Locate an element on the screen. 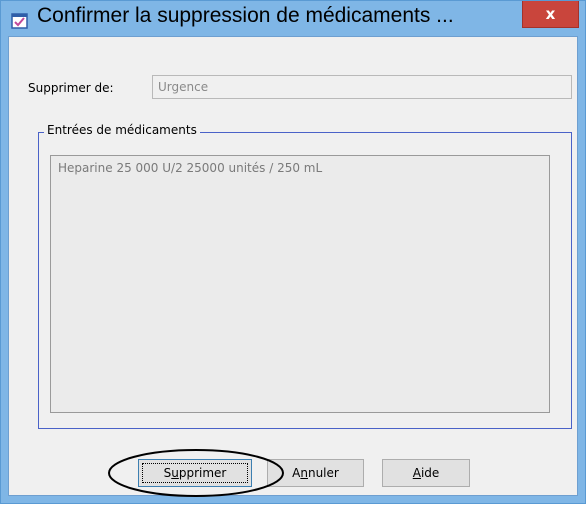  checked-clipboard-icon is located at coordinates (19, 21).